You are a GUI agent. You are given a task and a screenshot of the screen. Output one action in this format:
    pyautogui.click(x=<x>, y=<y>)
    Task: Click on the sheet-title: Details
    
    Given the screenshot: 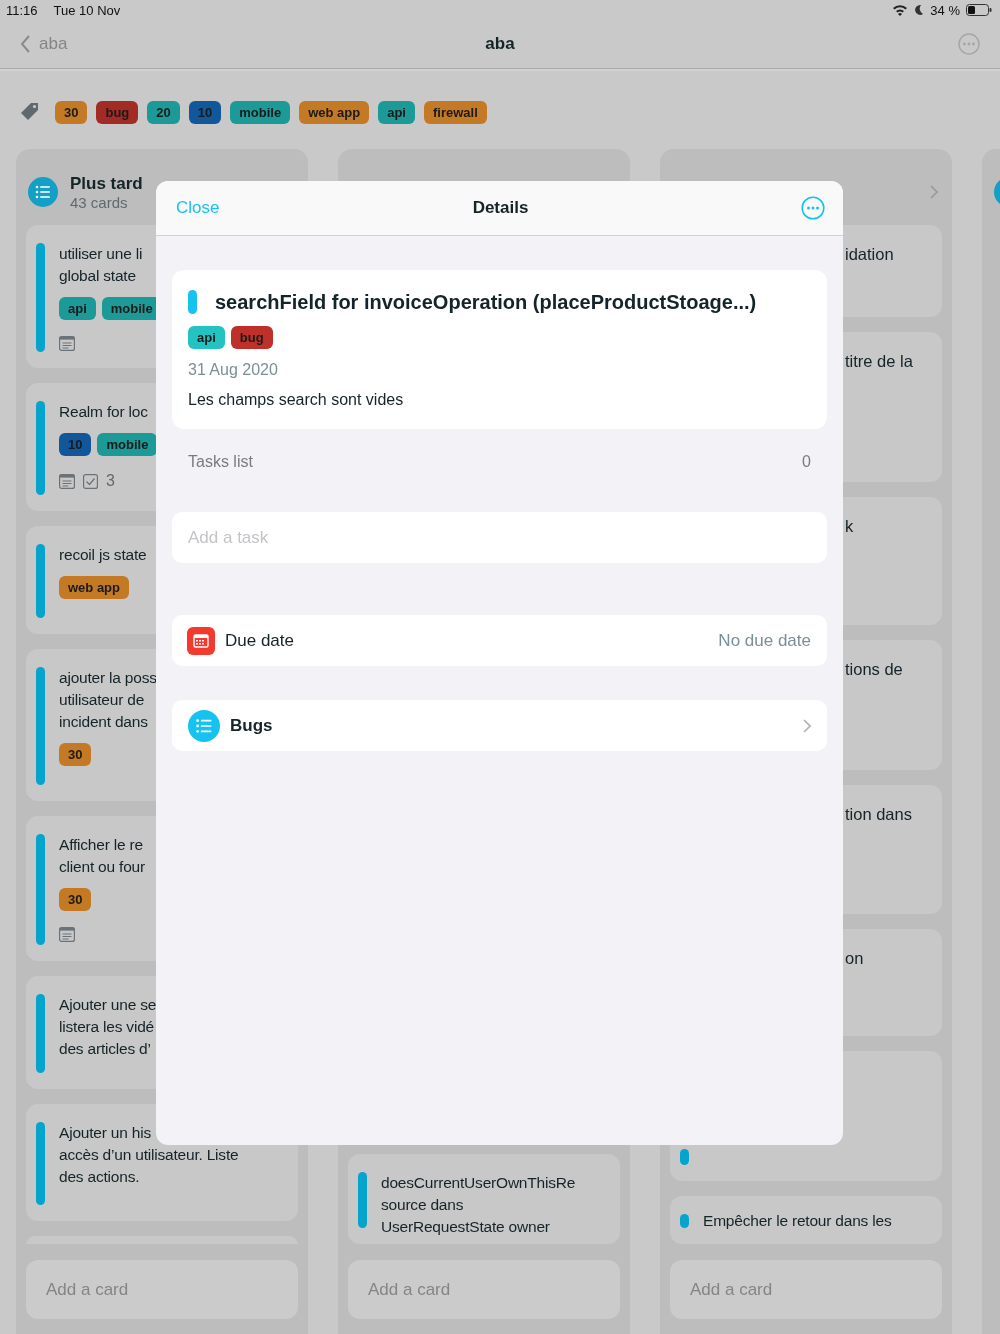 What is the action you would take?
    pyautogui.click(x=500, y=208)
    